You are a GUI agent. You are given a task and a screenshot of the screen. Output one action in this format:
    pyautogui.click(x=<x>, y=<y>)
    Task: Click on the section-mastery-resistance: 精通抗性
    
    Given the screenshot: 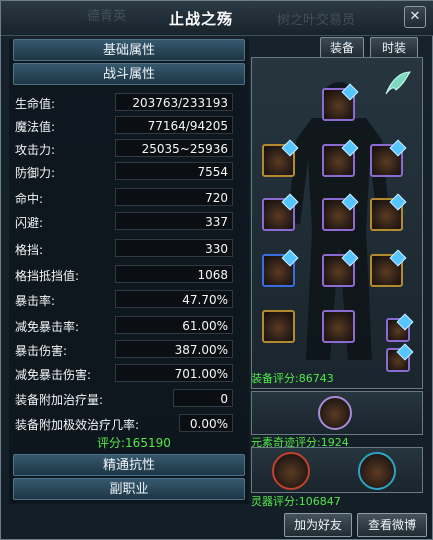 What is the action you would take?
    pyautogui.click(x=129, y=465)
    